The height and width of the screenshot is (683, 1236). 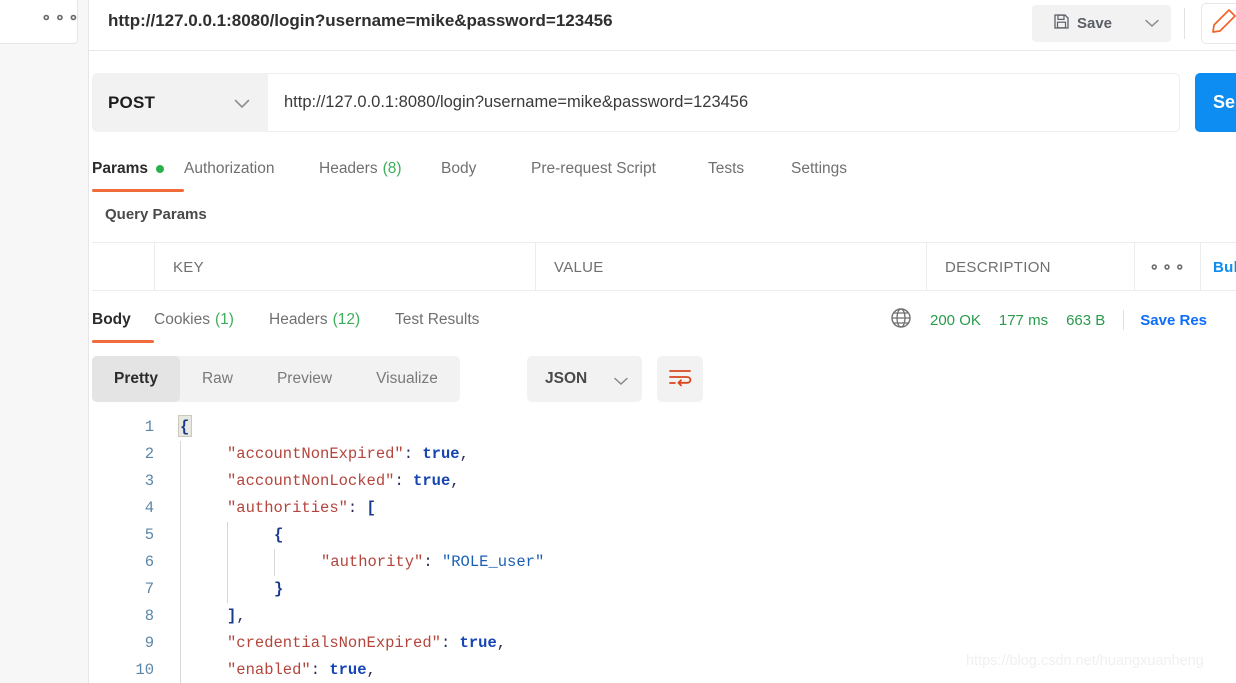 What do you see at coordinates (149, 562) in the screenshot?
I see `line-number: 6` at bounding box center [149, 562].